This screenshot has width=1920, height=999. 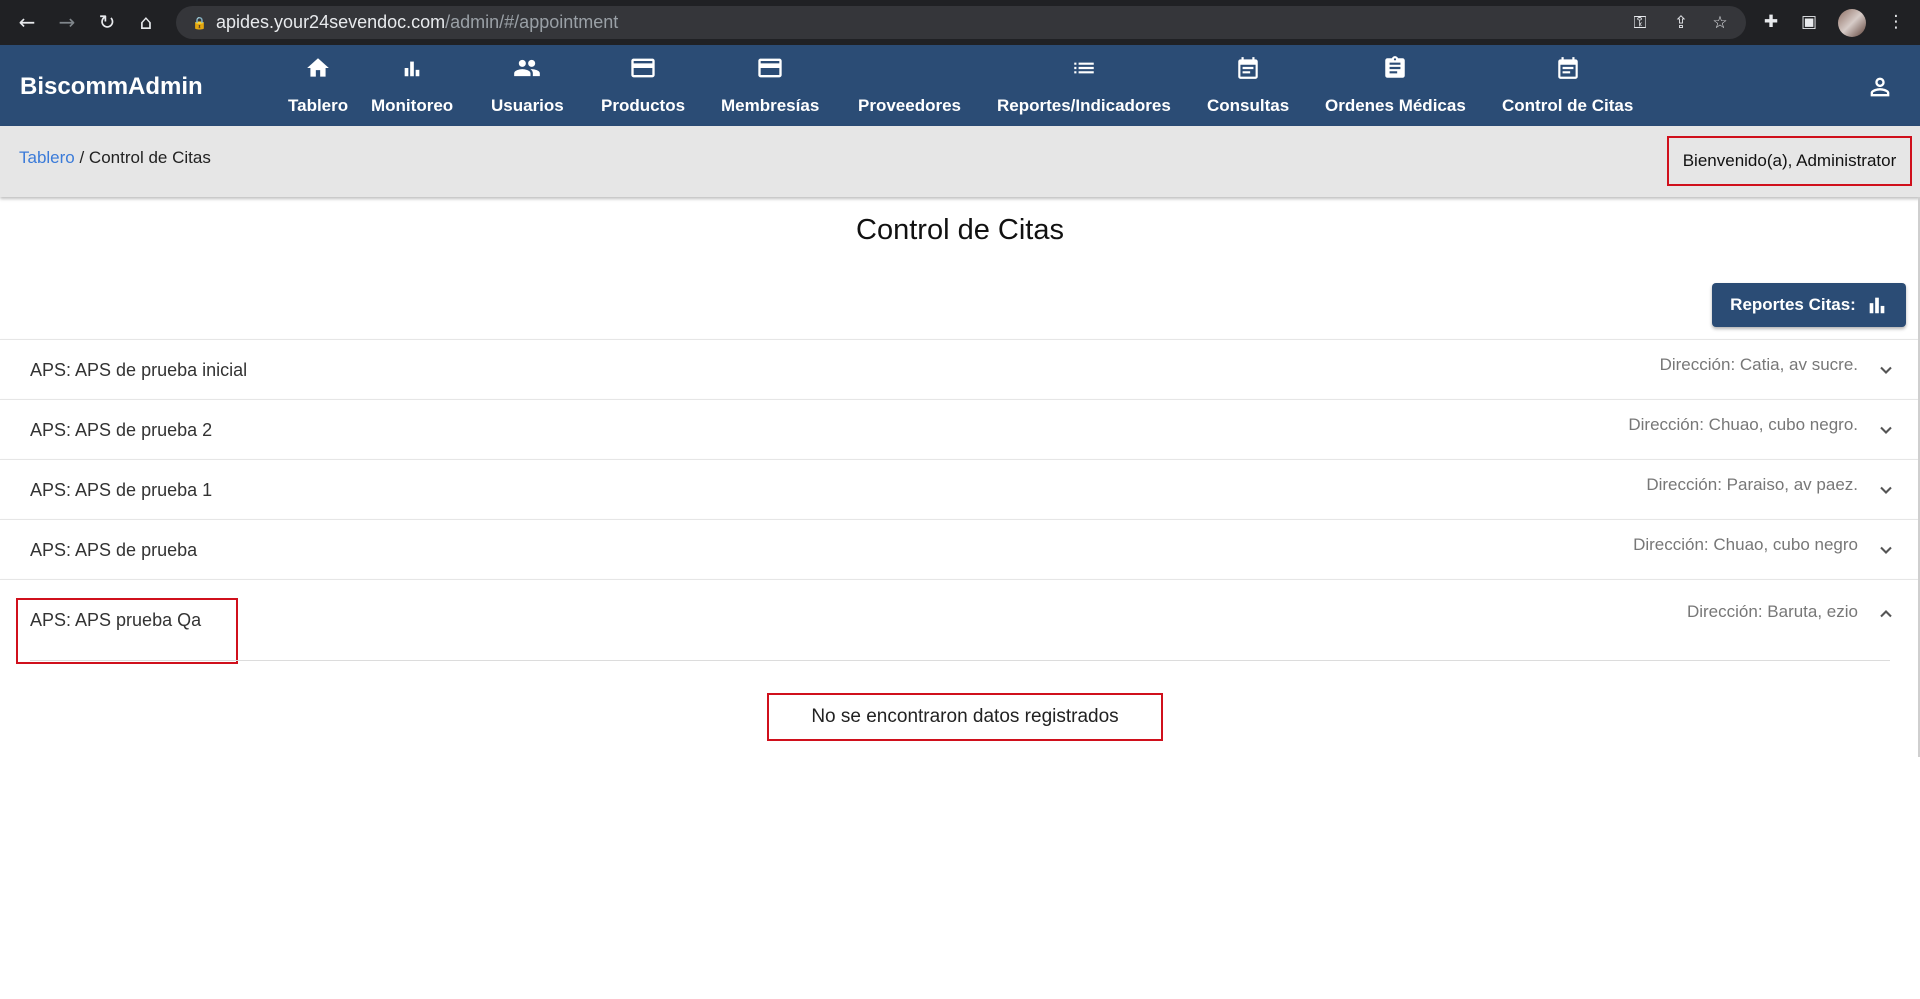 What do you see at coordinates (47, 157) in the screenshot?
I see `breadcrumb-link-tablero: Tablero` at bounding box center [47, 157].